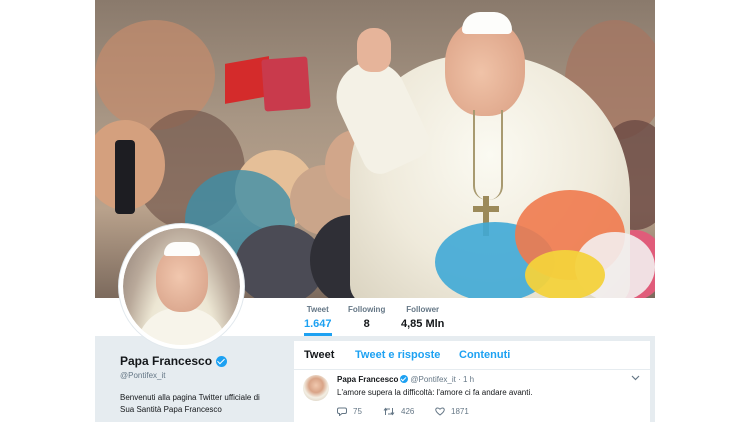 The width and height of the screenshot is (750, 422). I want to click on timeline-tabs: Tweet Tweet e risposte Contenuti, so click(472, 355).